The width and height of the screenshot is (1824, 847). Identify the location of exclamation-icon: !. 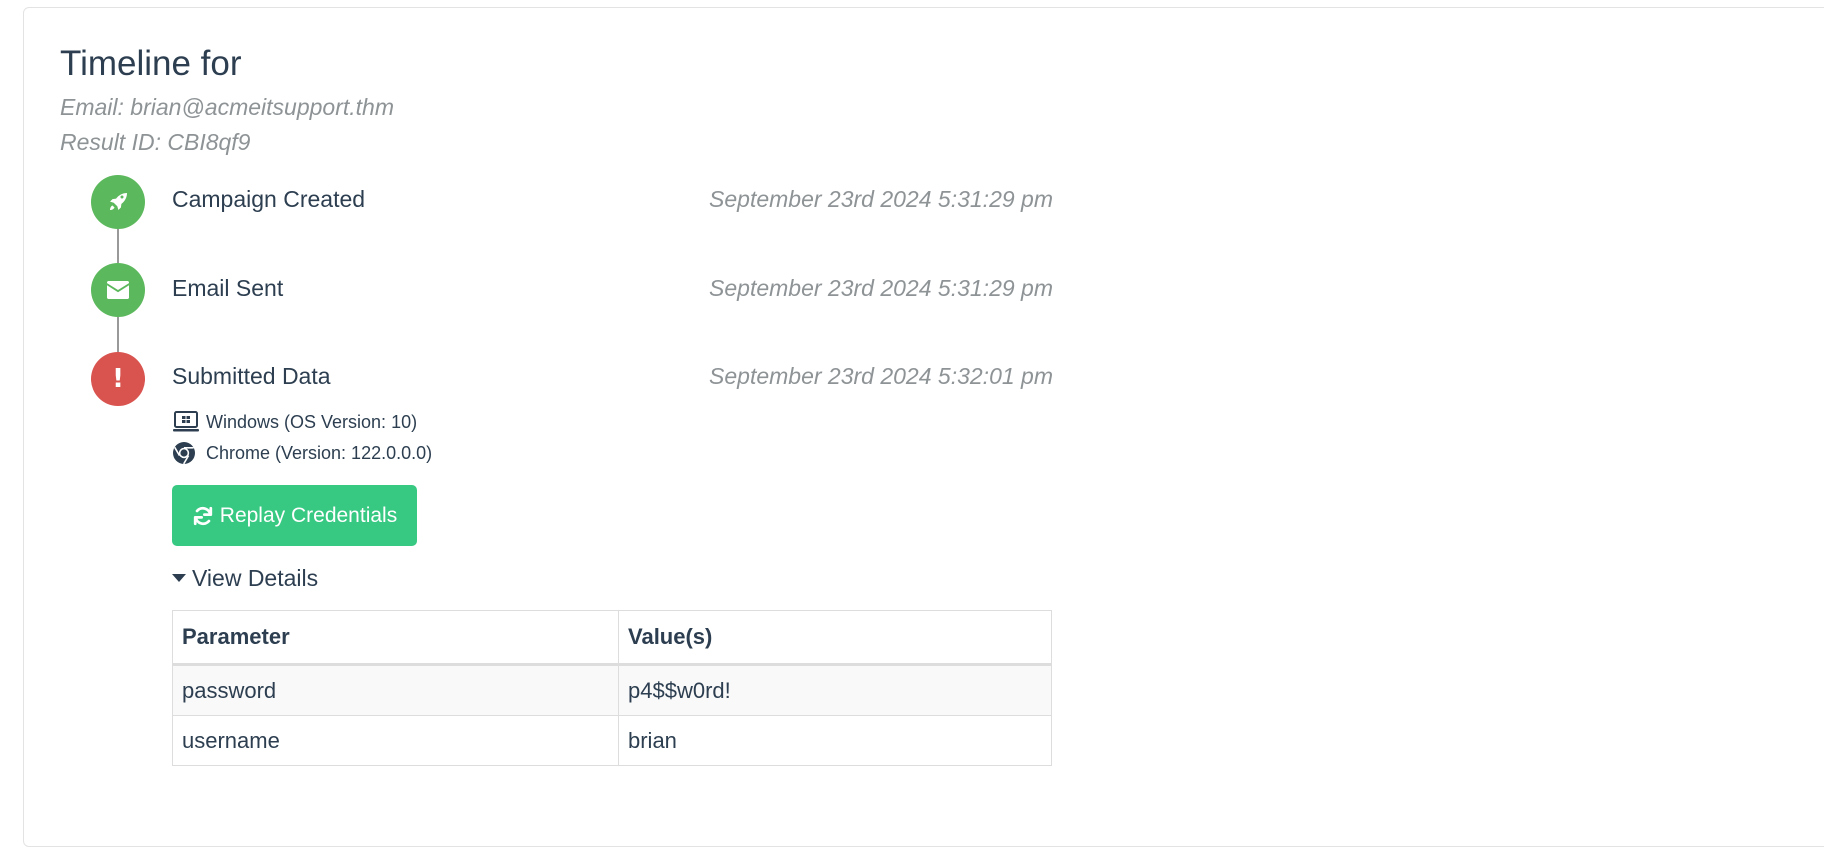
(118, 379).